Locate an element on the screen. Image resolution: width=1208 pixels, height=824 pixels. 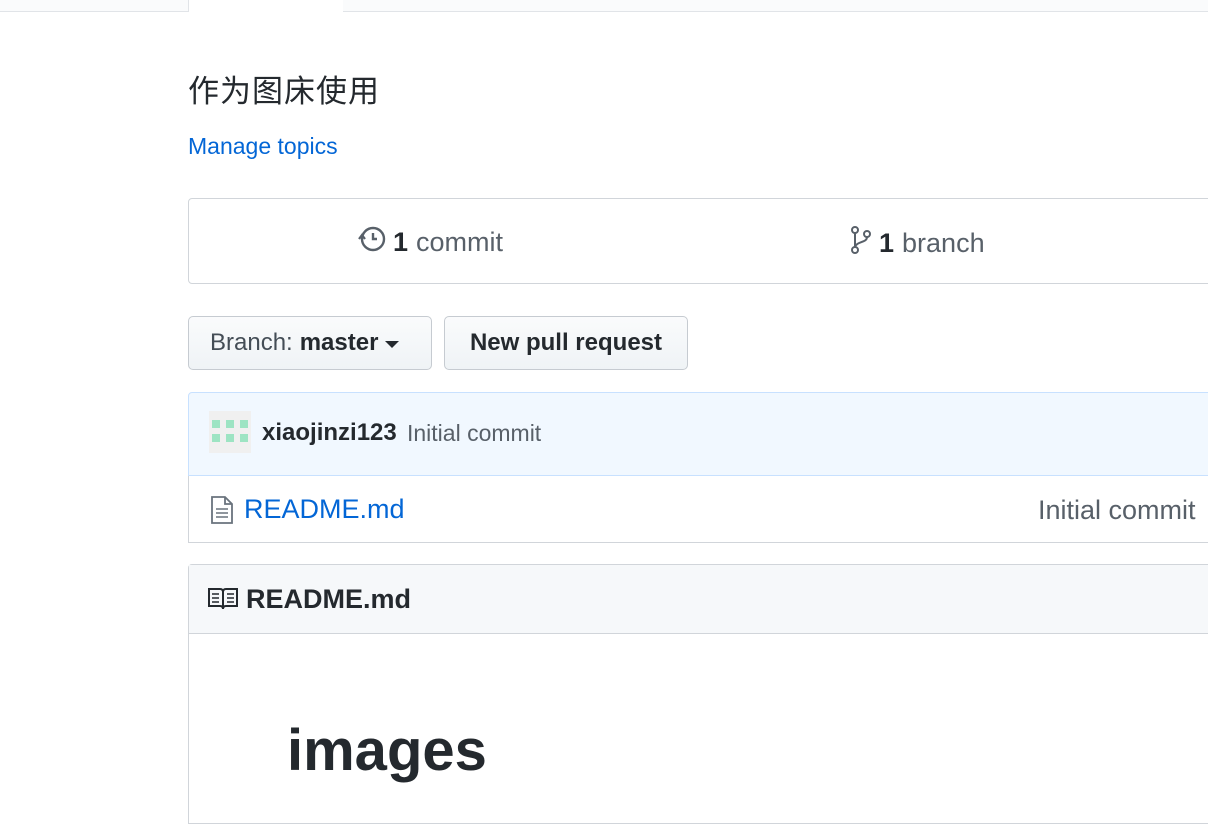
branch-select-button: Branch: master is located at coordinates (310, 343).